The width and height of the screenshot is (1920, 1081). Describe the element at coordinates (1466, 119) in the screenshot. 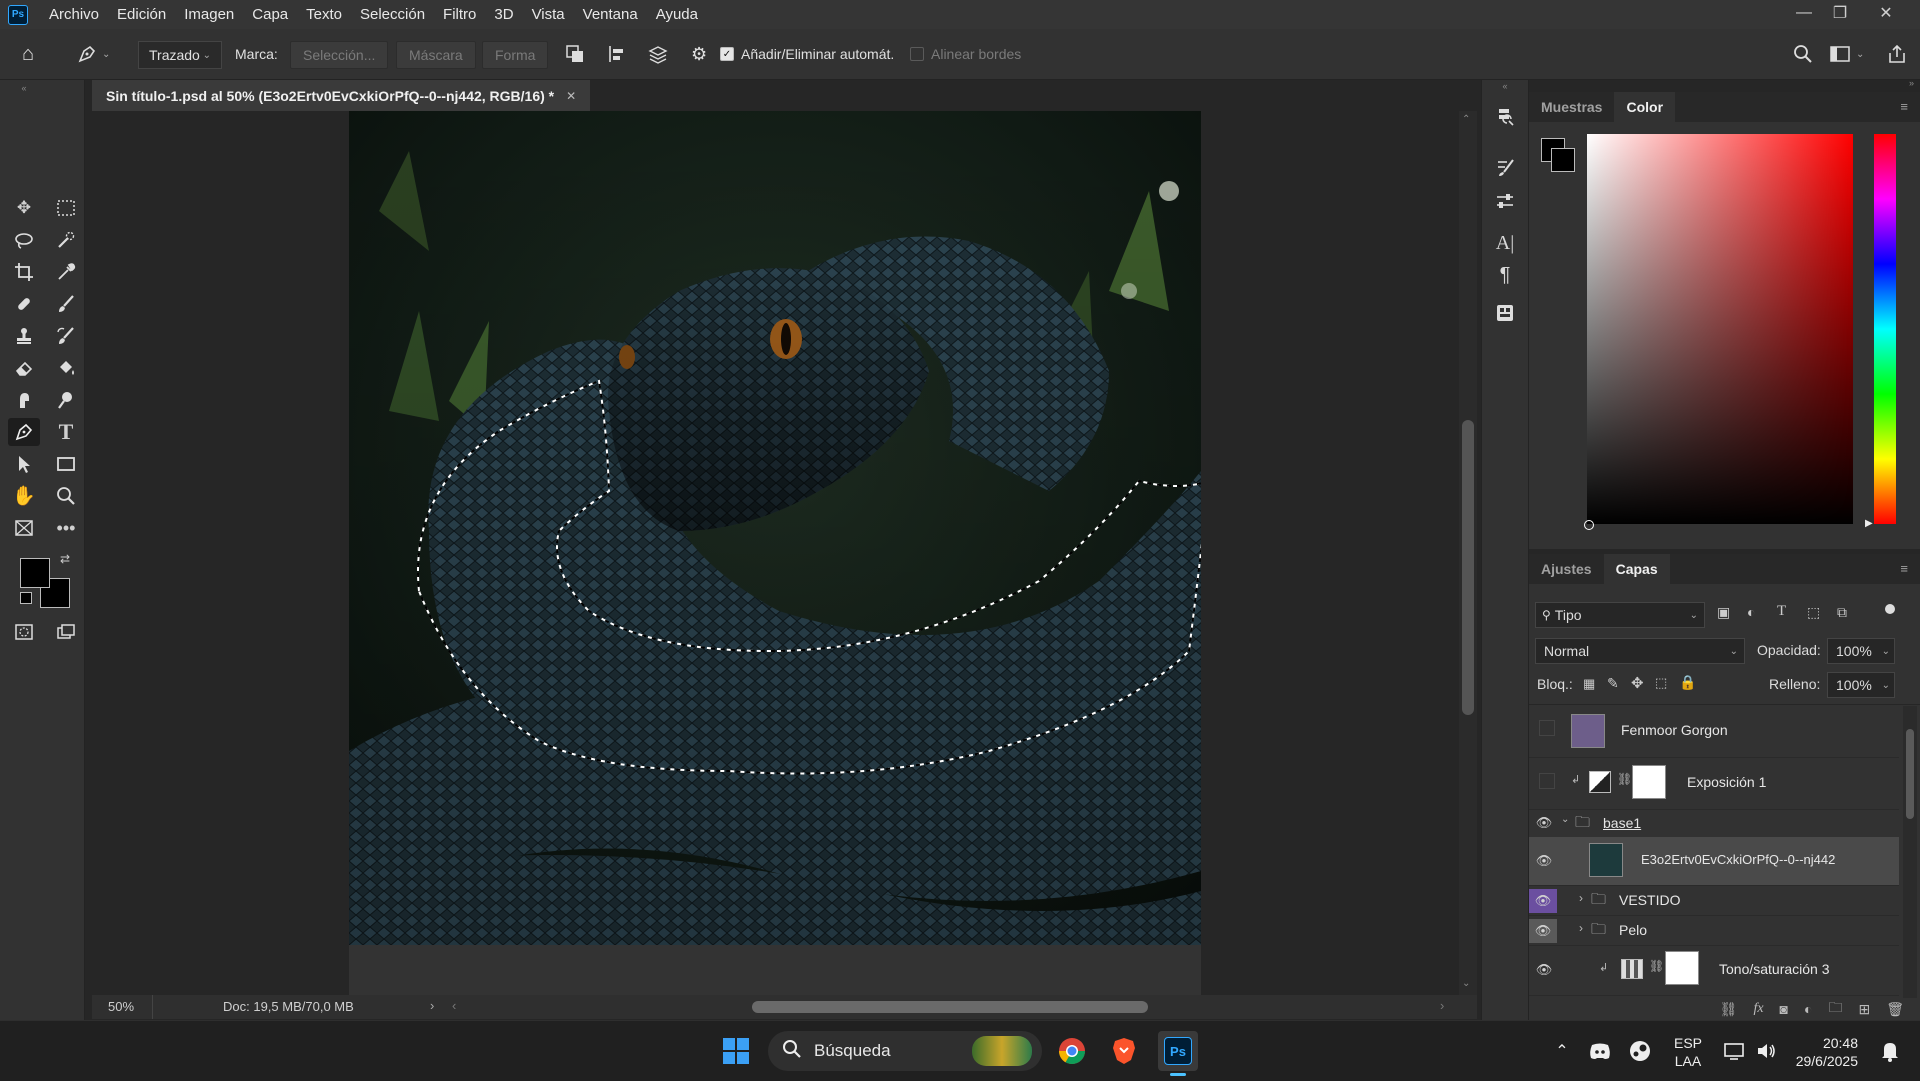

I see `scroll-up-icon: ⌃` at that location.